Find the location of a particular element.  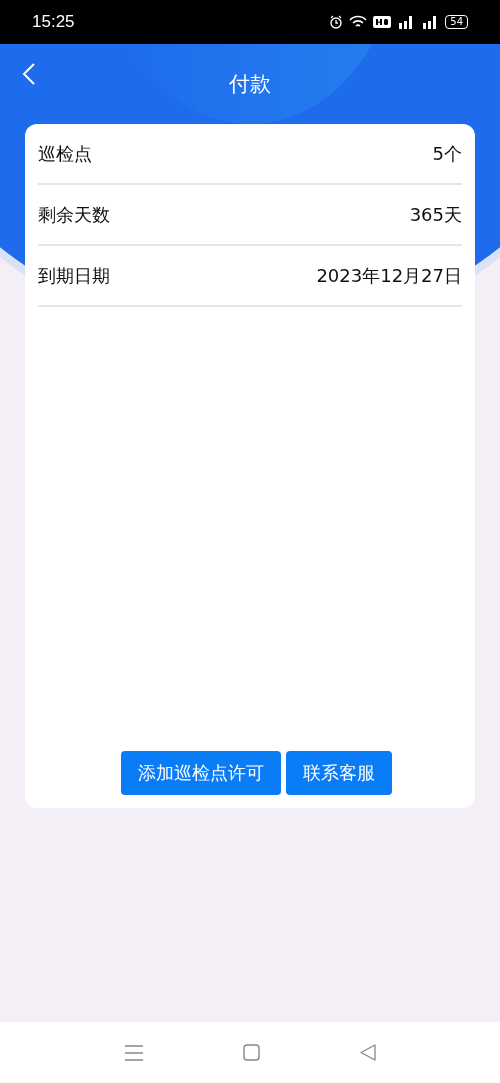

back-icon is located at coordinates (367, 1052).